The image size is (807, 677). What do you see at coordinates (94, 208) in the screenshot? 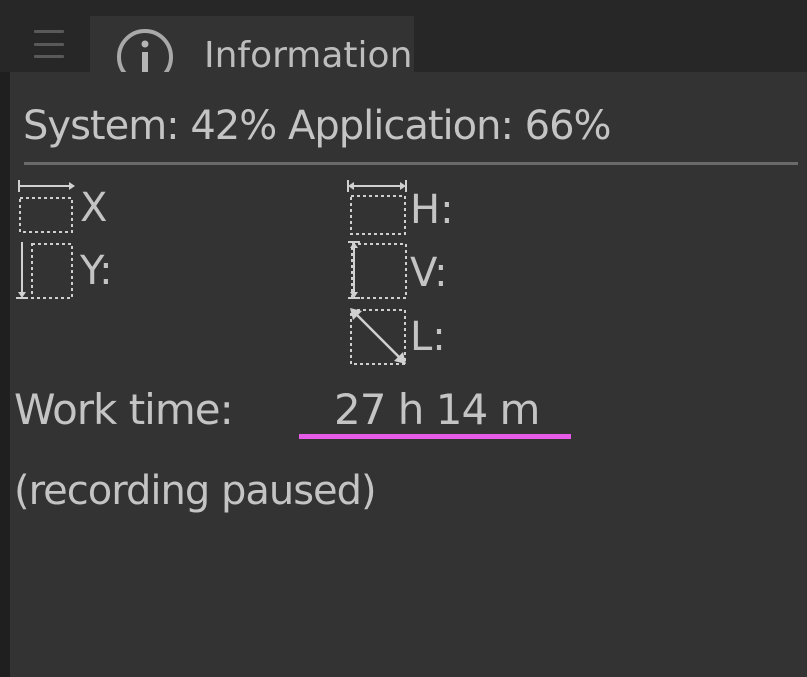
I see `x-label: X` at bounding box center [94, 208].